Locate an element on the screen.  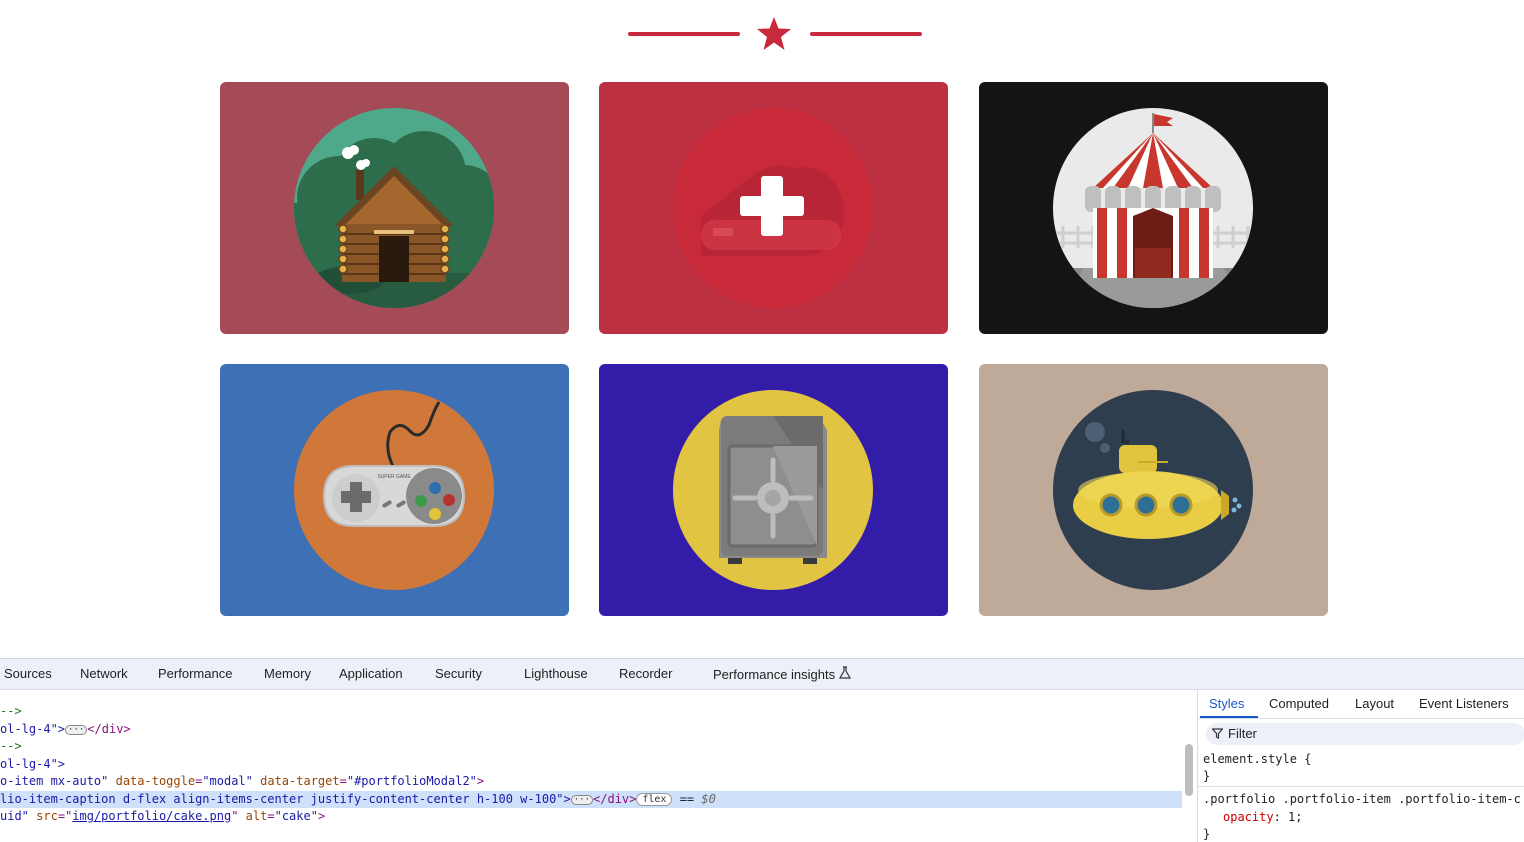
flask-icon is located at coordinates (845, 672).